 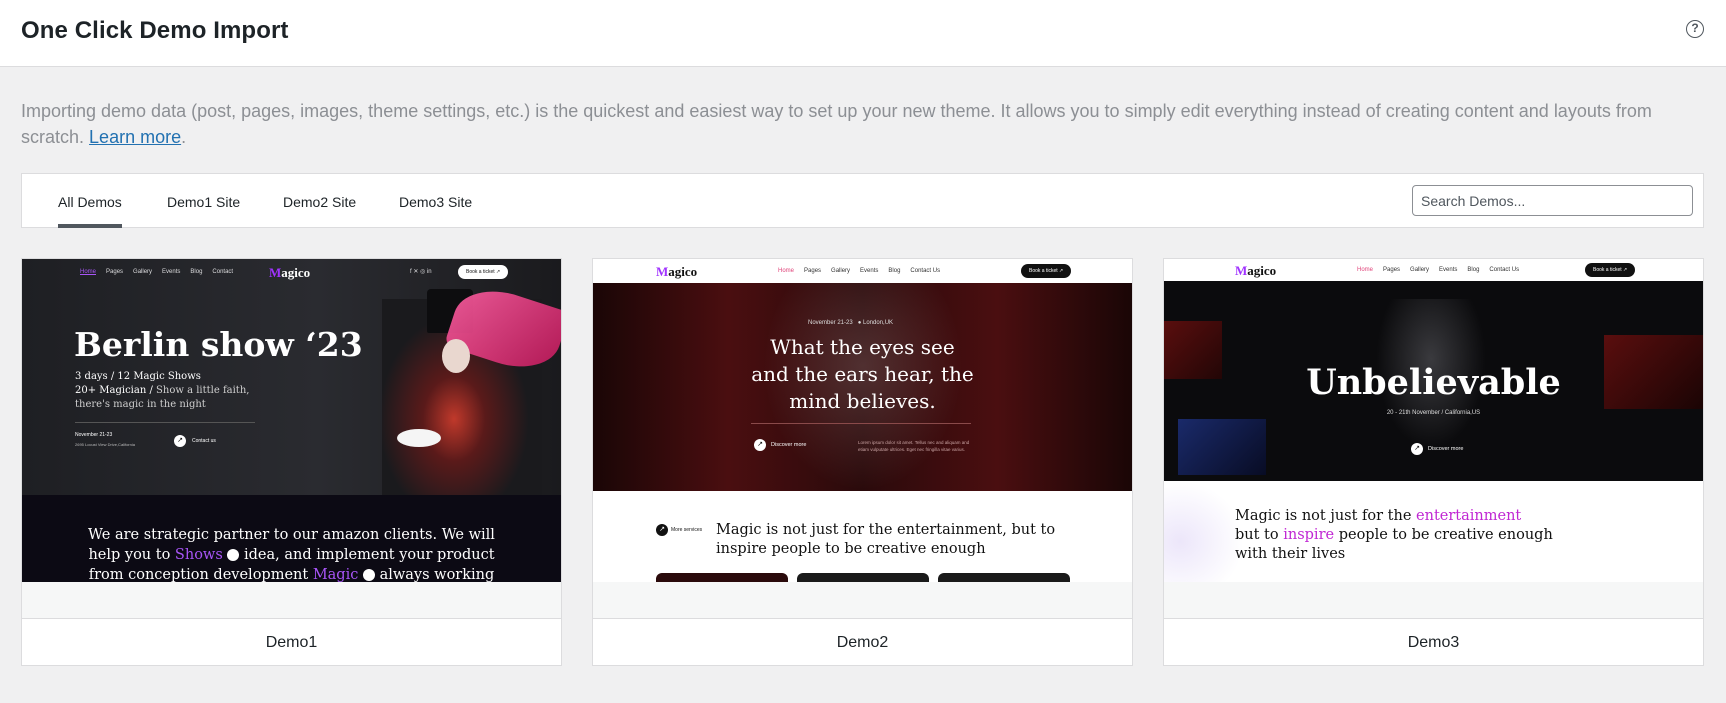 I want to click on demo2-nav-events: Events, so click(x=869, y=271).